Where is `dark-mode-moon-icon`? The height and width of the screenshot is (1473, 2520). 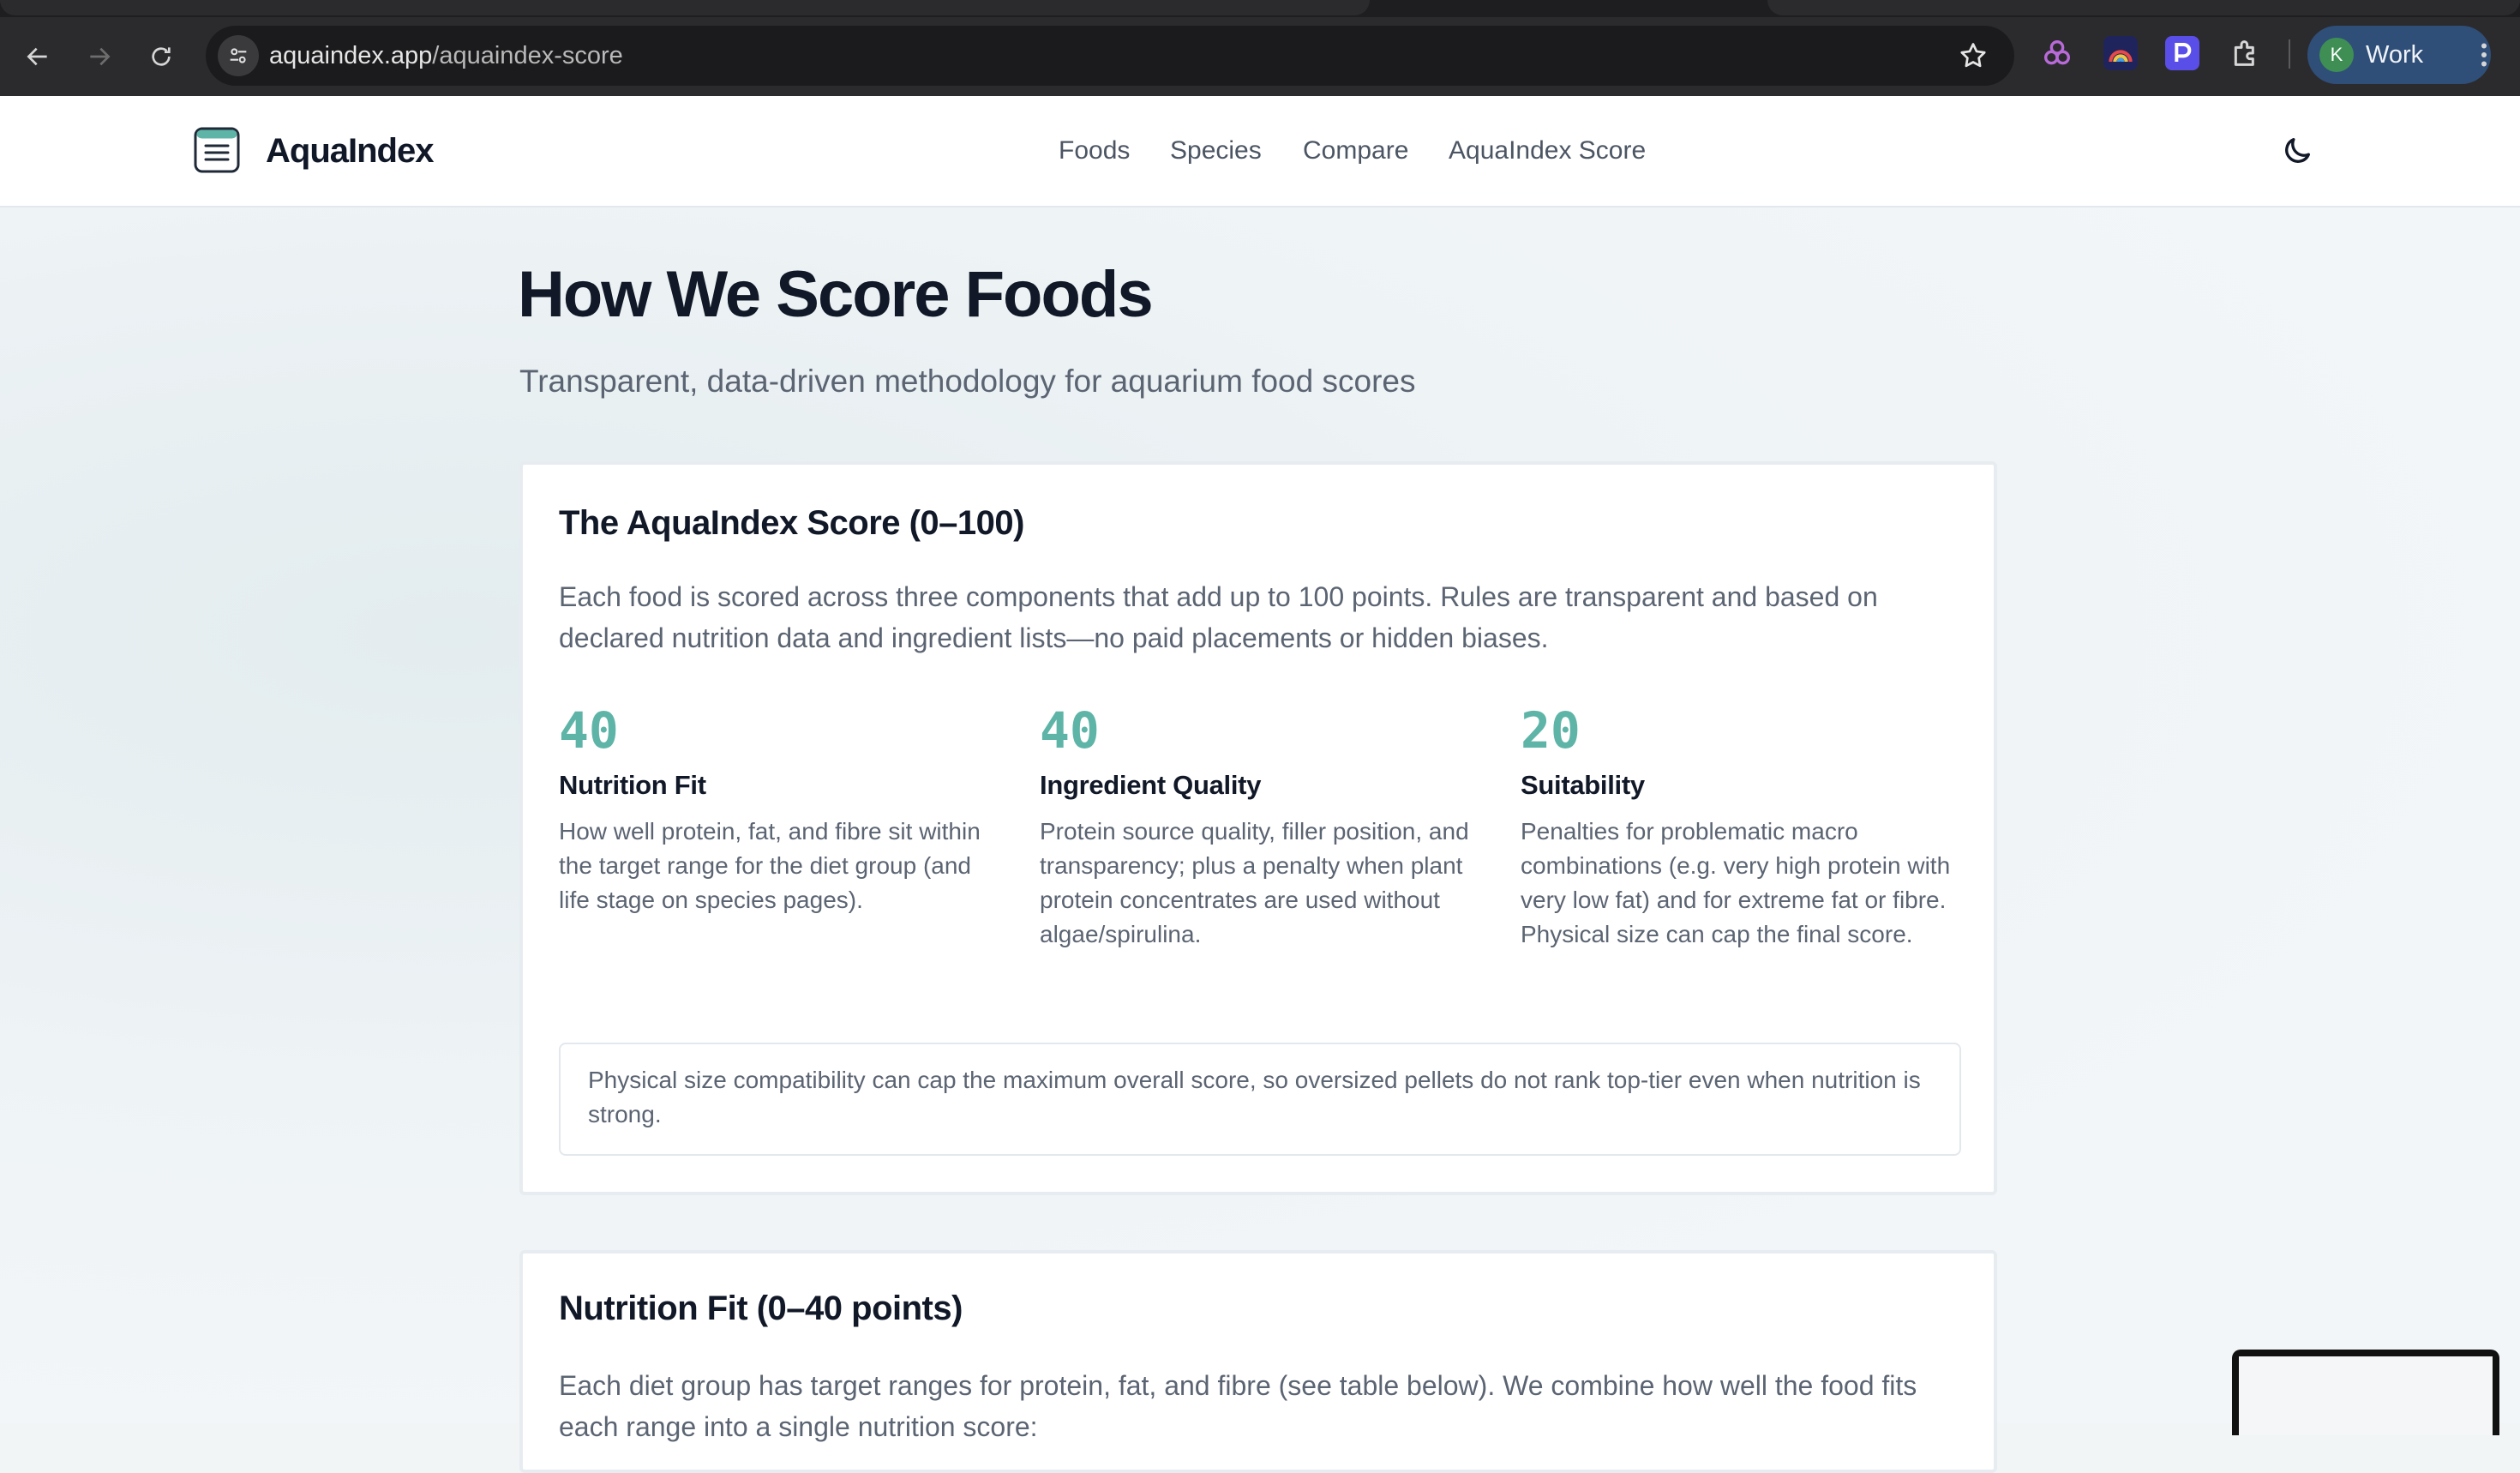 dark-mode-moon-icon is located at coordinates (2297, 151).